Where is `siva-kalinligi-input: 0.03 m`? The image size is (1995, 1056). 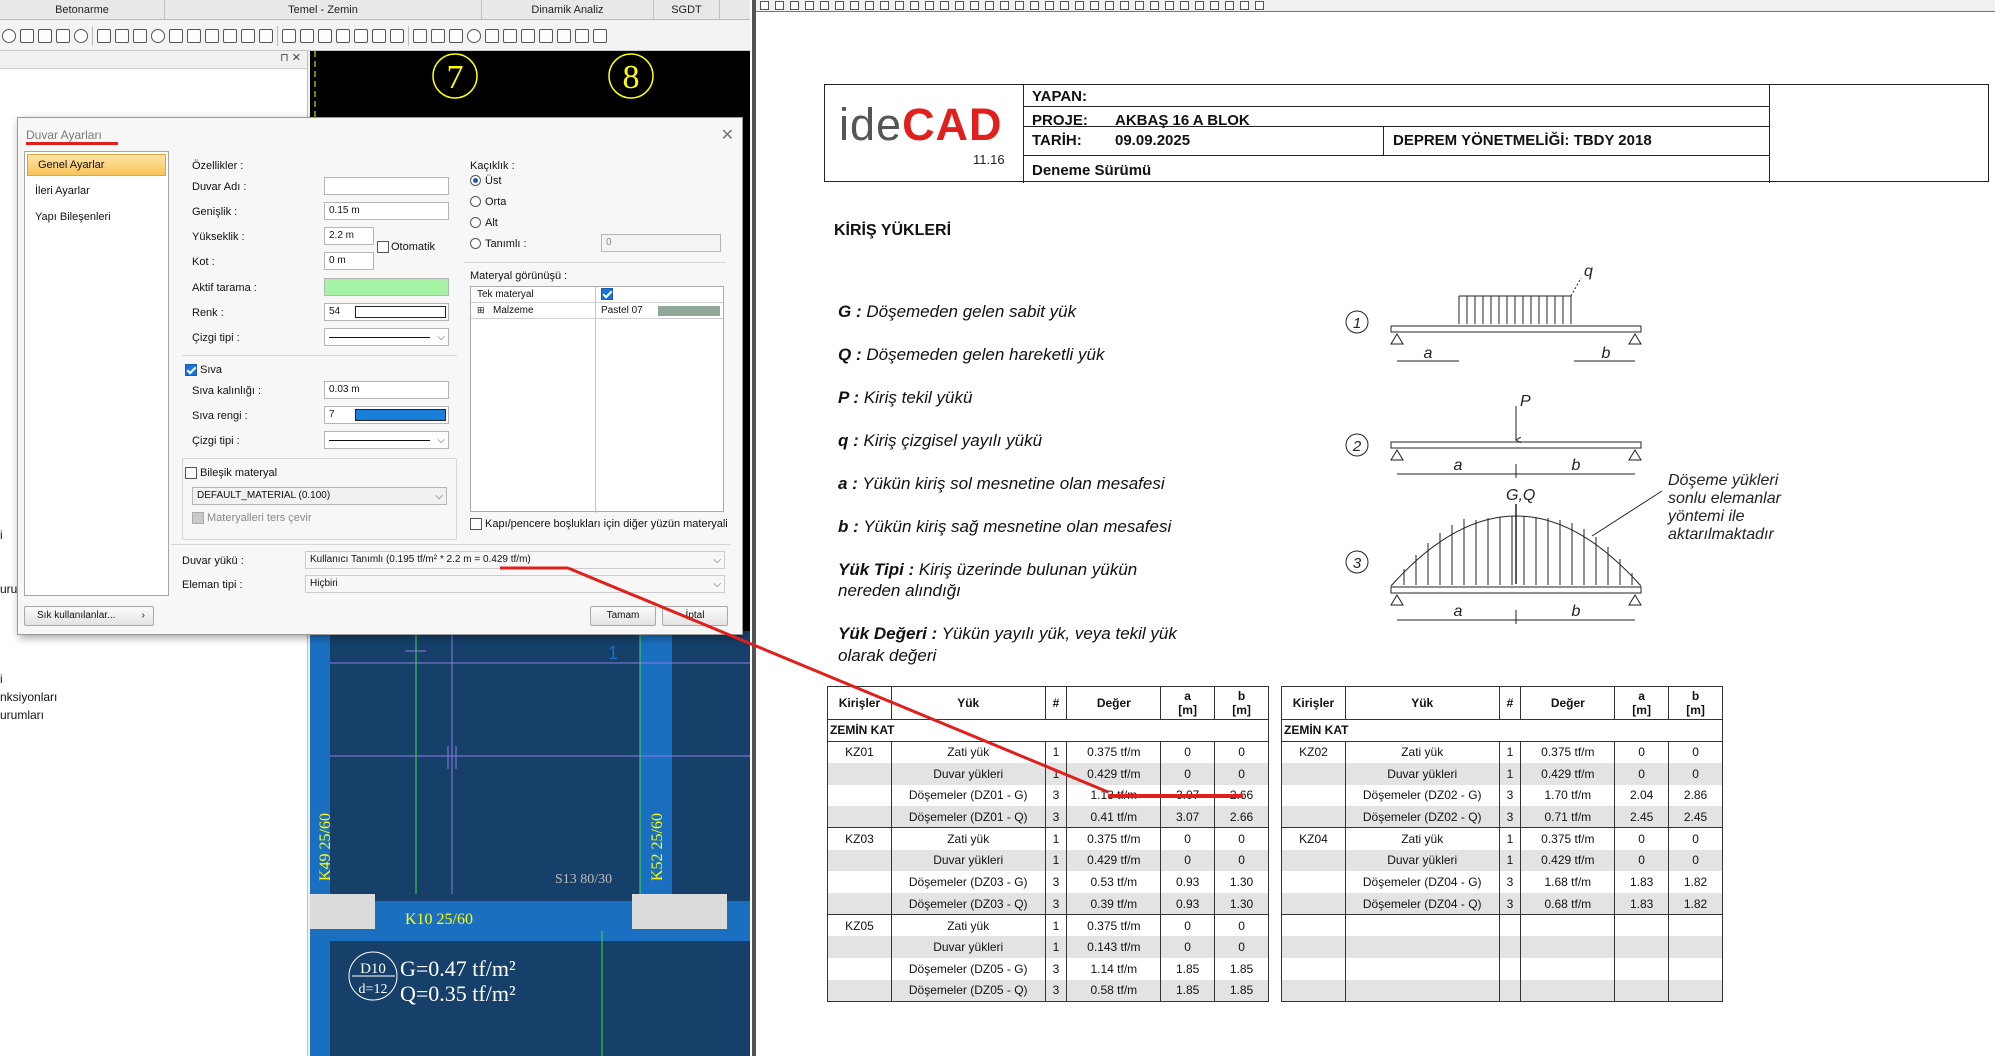
siva-kalinligi-input: 0.03 m is located at coordinates (386, 390).